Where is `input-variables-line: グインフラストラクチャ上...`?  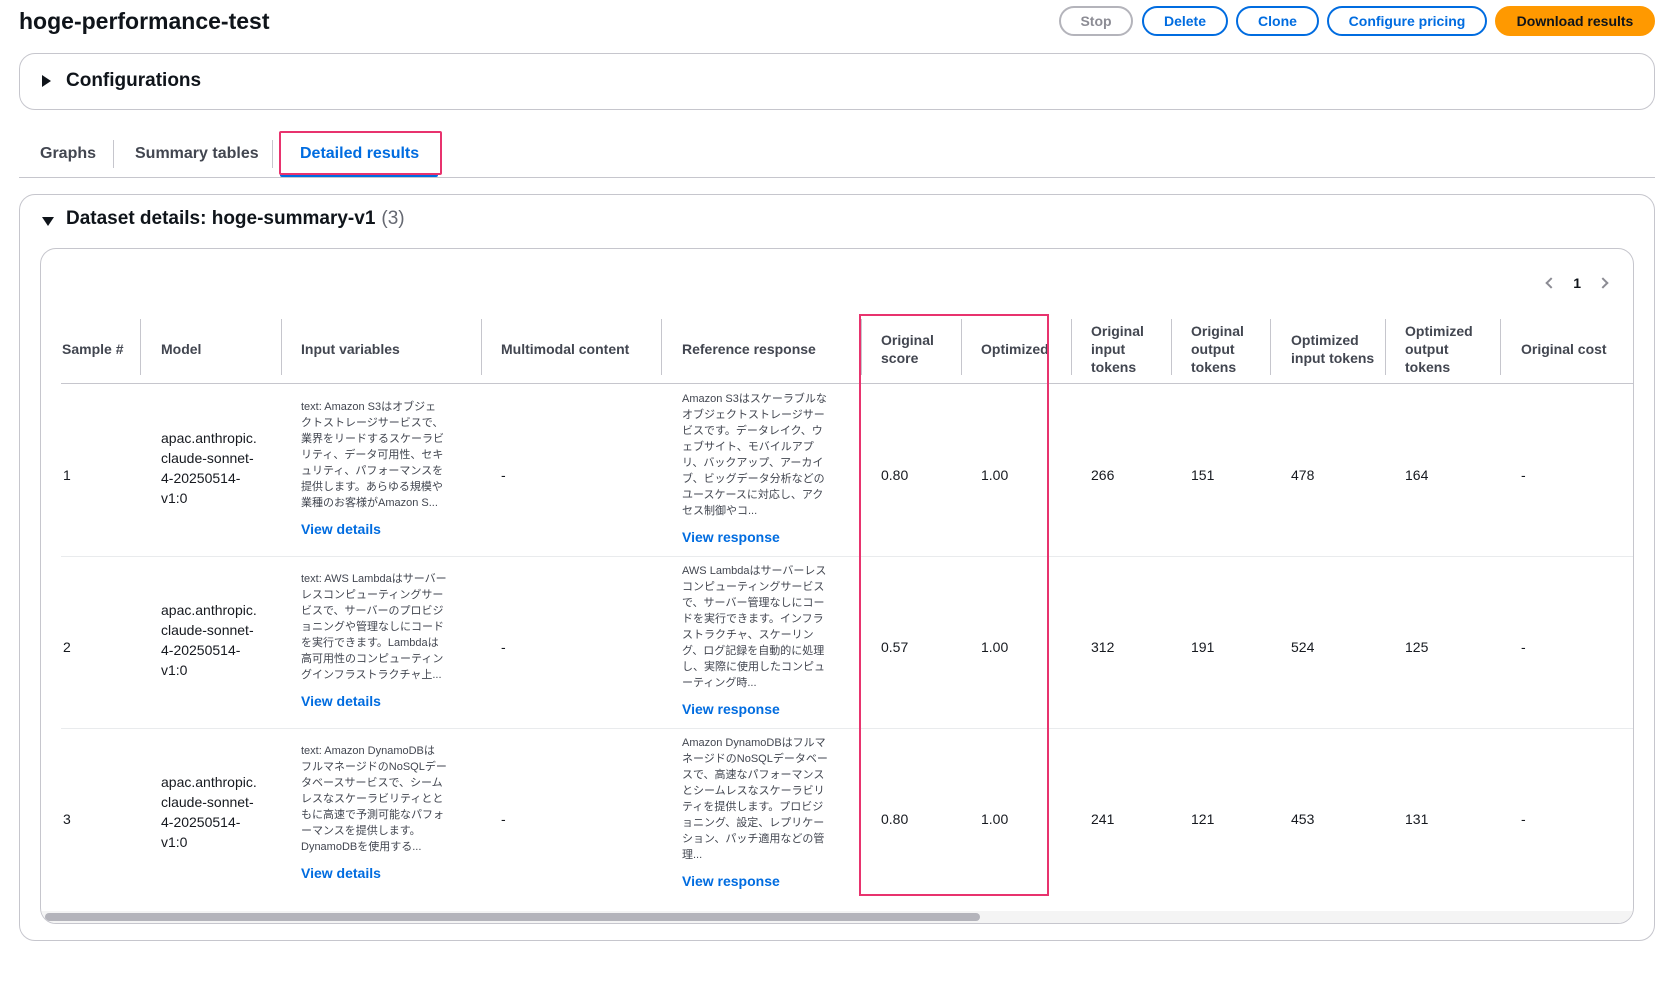 input-variables-line: グインフラストラクチャ上... is located at coordinates (371, 675).